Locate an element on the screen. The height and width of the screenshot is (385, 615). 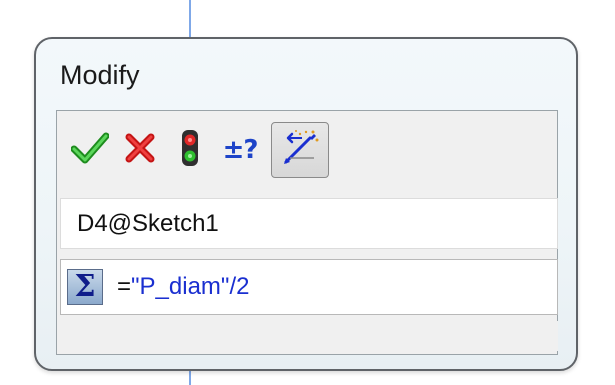
toolbar: ±? is located at coordinates (197, 150).